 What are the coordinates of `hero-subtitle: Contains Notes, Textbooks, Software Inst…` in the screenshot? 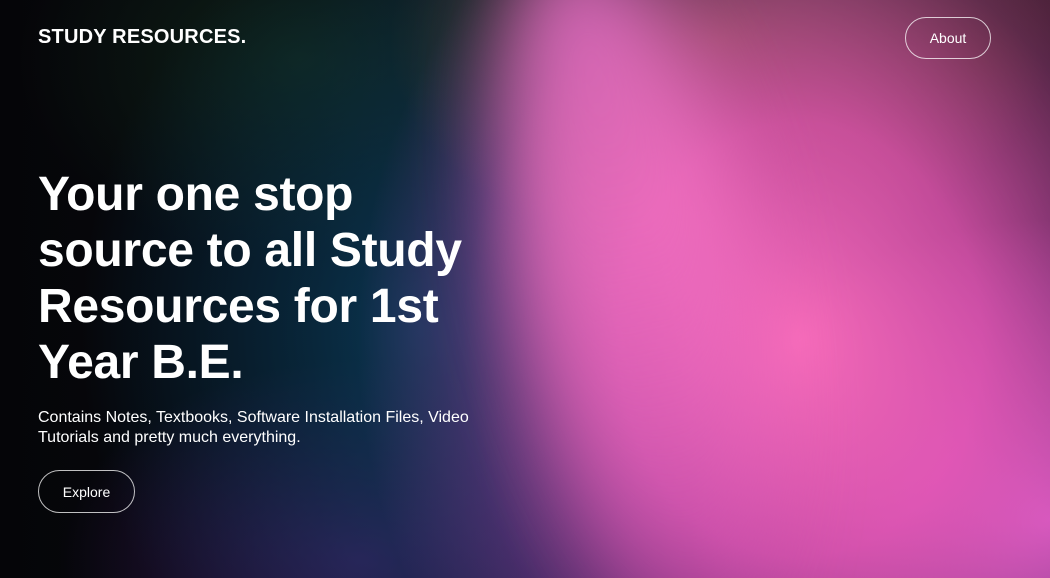 It's located at (253, 427).